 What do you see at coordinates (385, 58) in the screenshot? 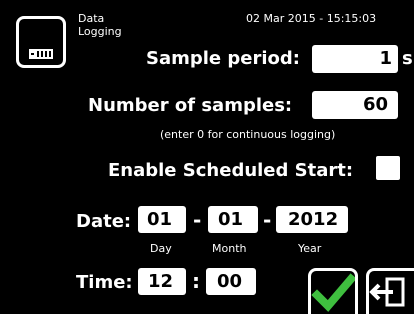
I see `sample-period-value: 1` at bounding box center [385, 58].